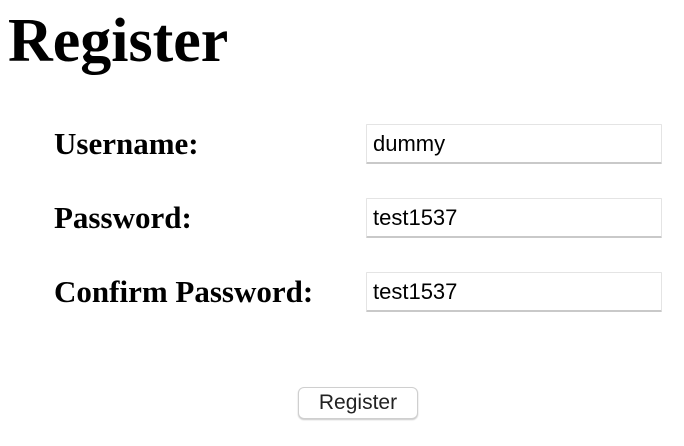  Describe the element at coordinates (358, 403) in the screenshot. I see `register-button: Register` at that location.